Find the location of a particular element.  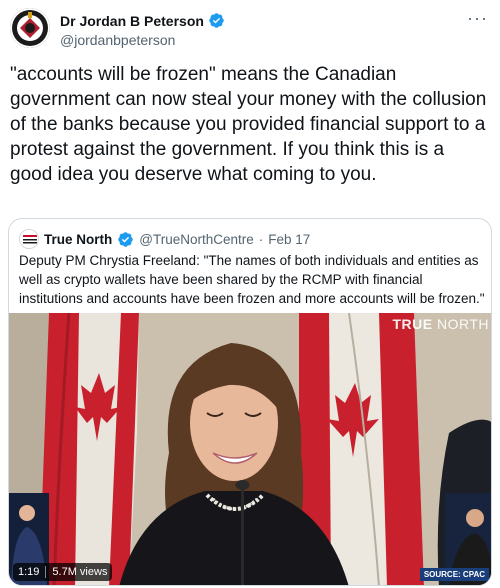

quoted-author-display-name: True North is located at coordinates (78, 239).